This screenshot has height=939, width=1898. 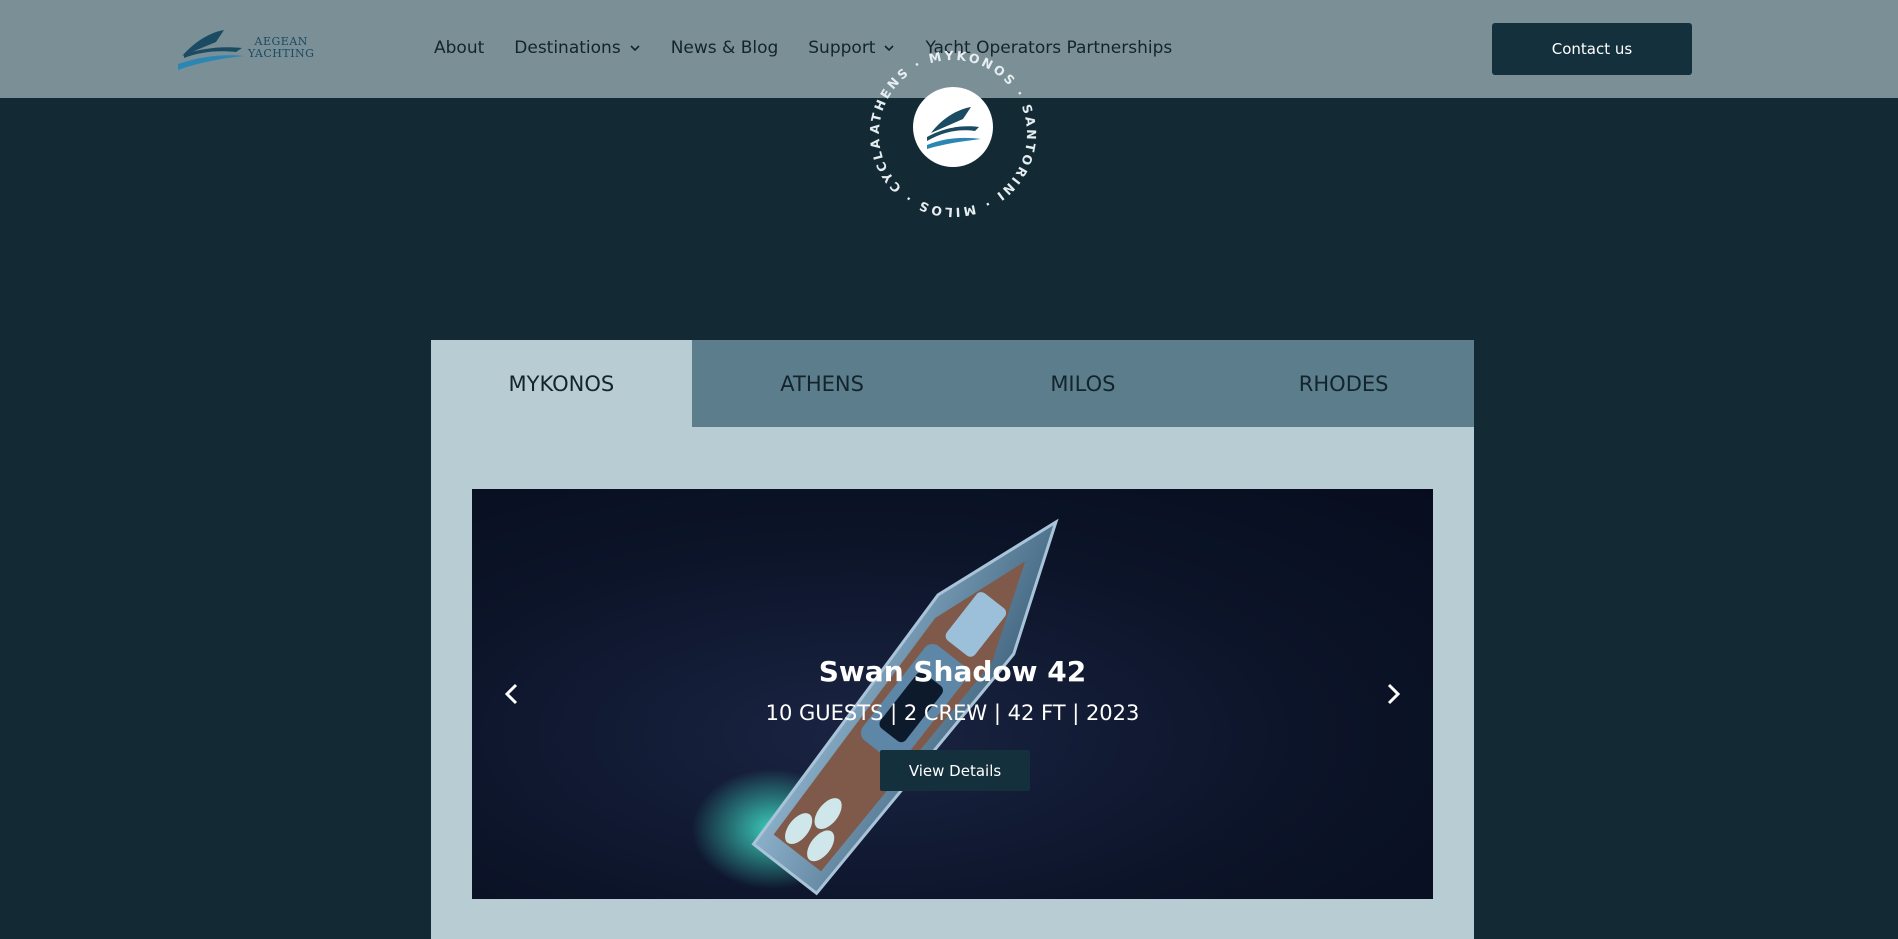 I want to click on tab-mykonos: MYKONOS, so click(x=561, y=383).